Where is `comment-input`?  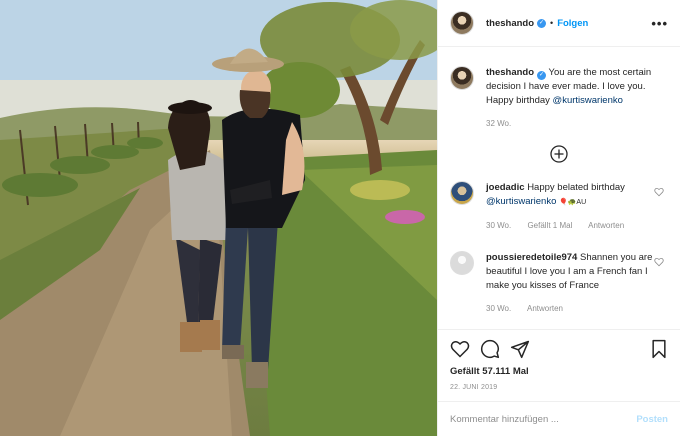
comment-input is located at coordinates (543, 419).